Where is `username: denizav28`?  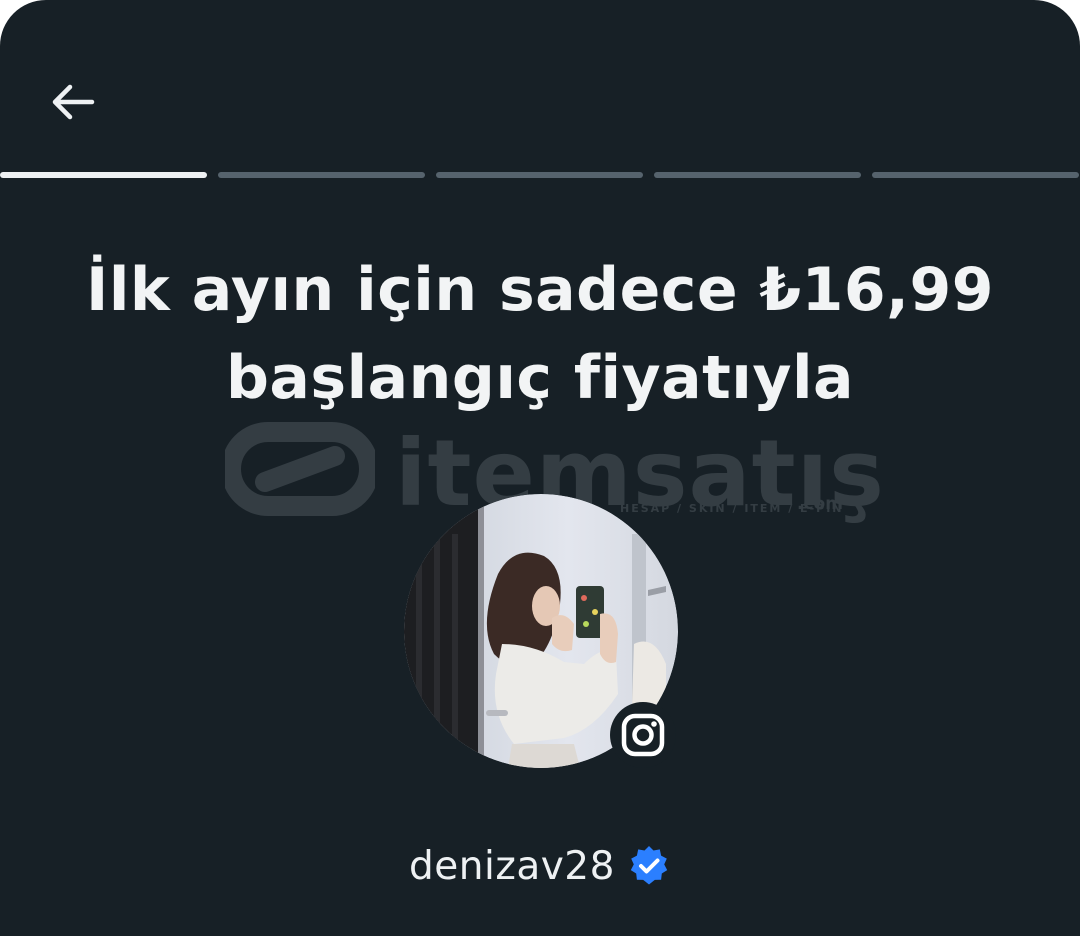
username: denizav28 is located at coordinates (512, 866).